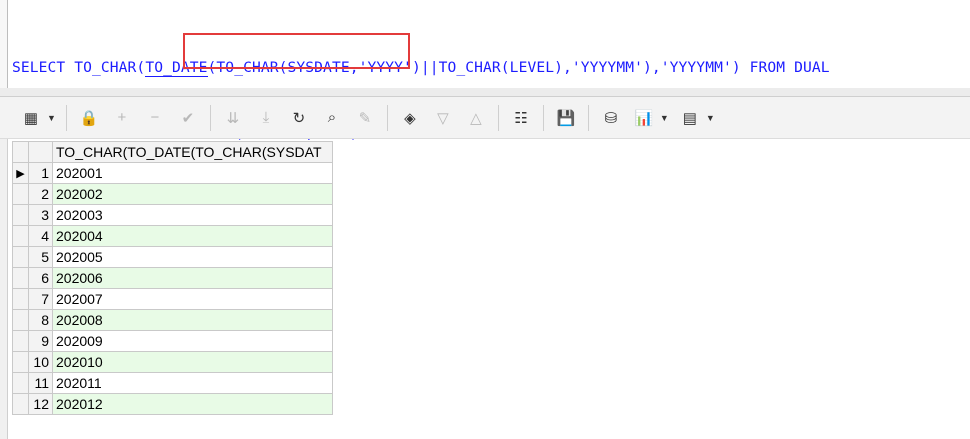 The width and height of the screenshot is (970, 439). I want to click on table-row: 10 202010, so click(172, 362).